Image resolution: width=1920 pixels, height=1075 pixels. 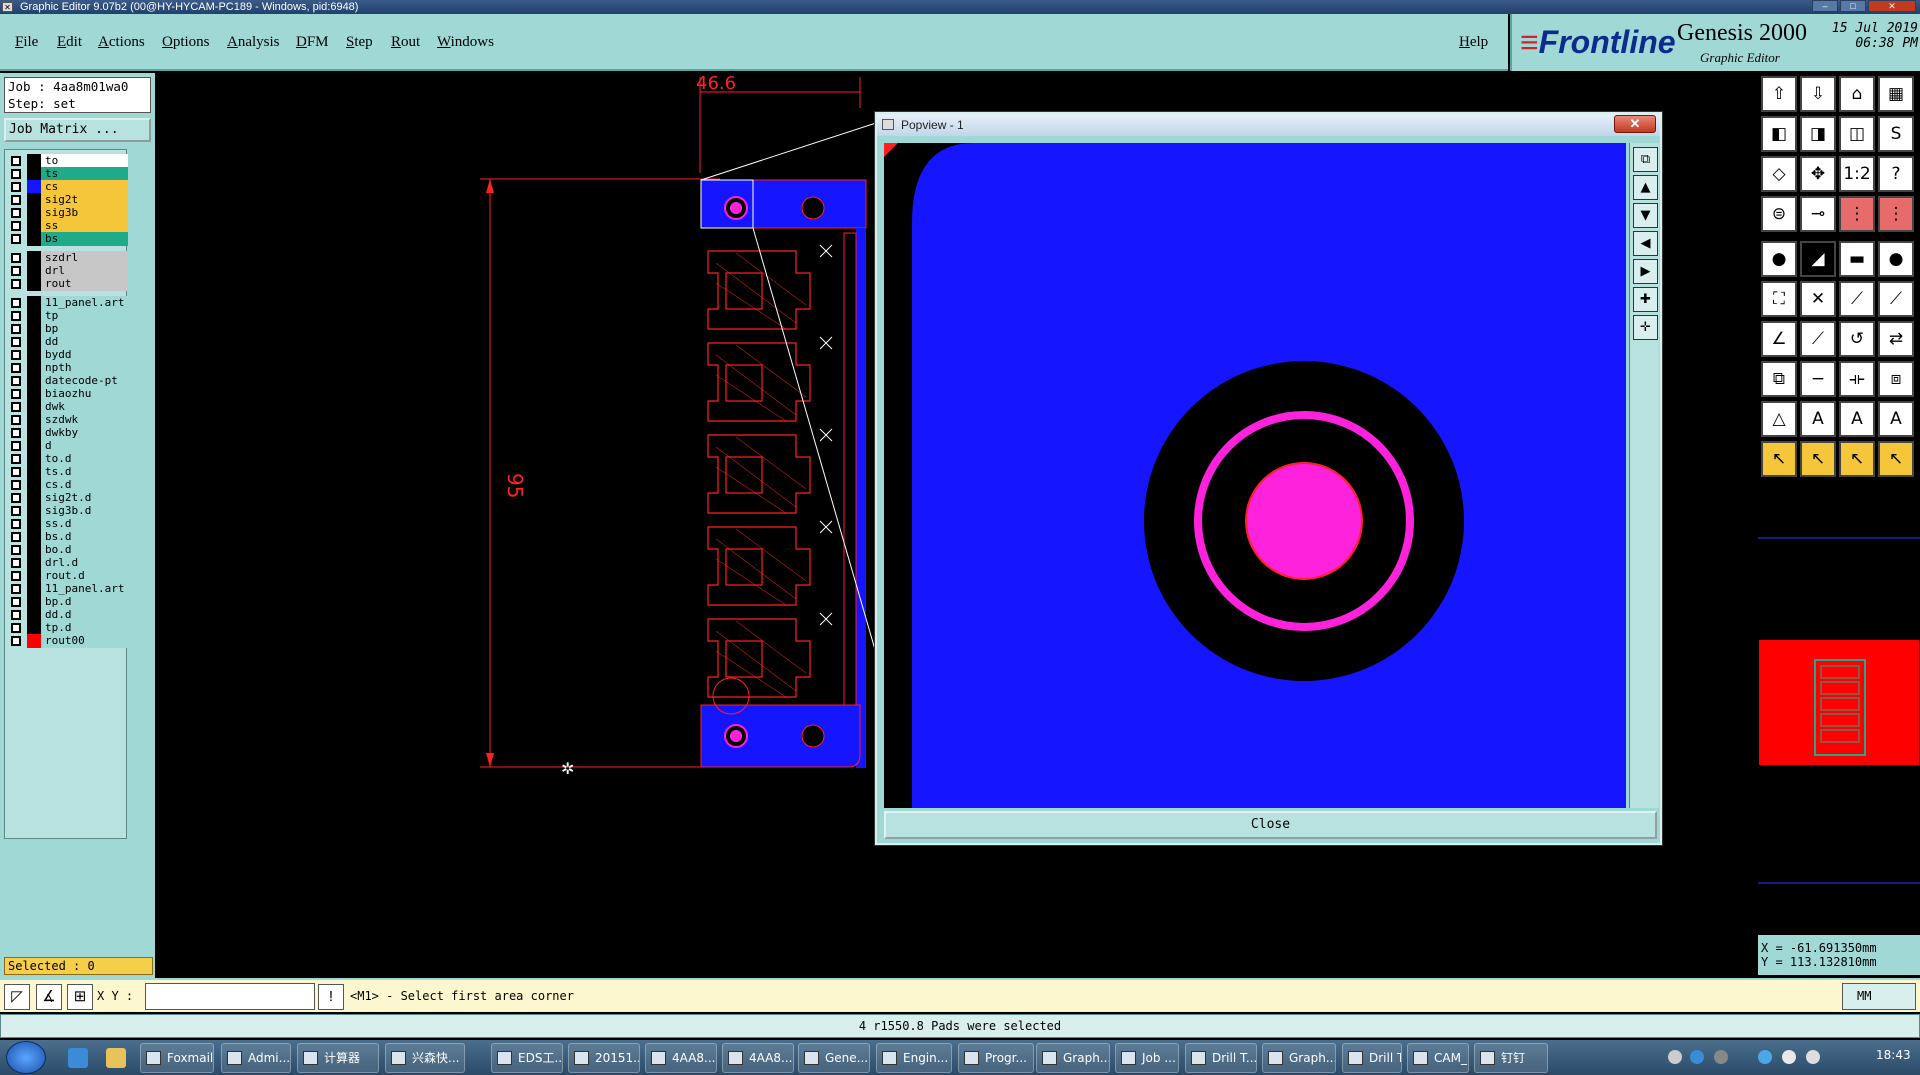 What do you see at coordinates (84, 284) in the screenshot?
I see `layer-name: rout` at bounding box center [84, 284].